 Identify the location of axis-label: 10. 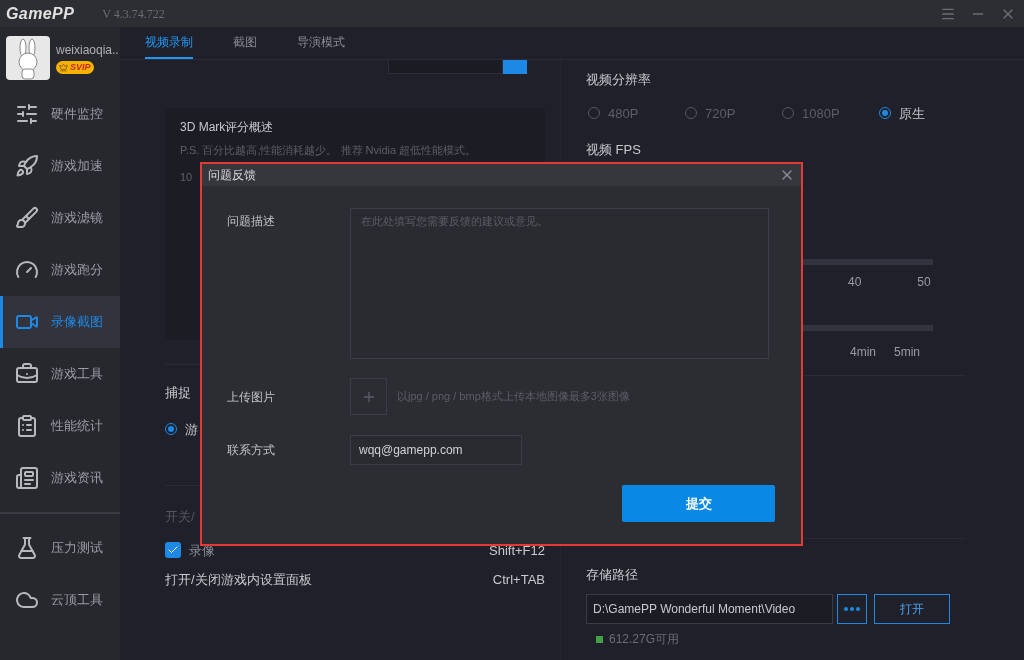
(186, 177).